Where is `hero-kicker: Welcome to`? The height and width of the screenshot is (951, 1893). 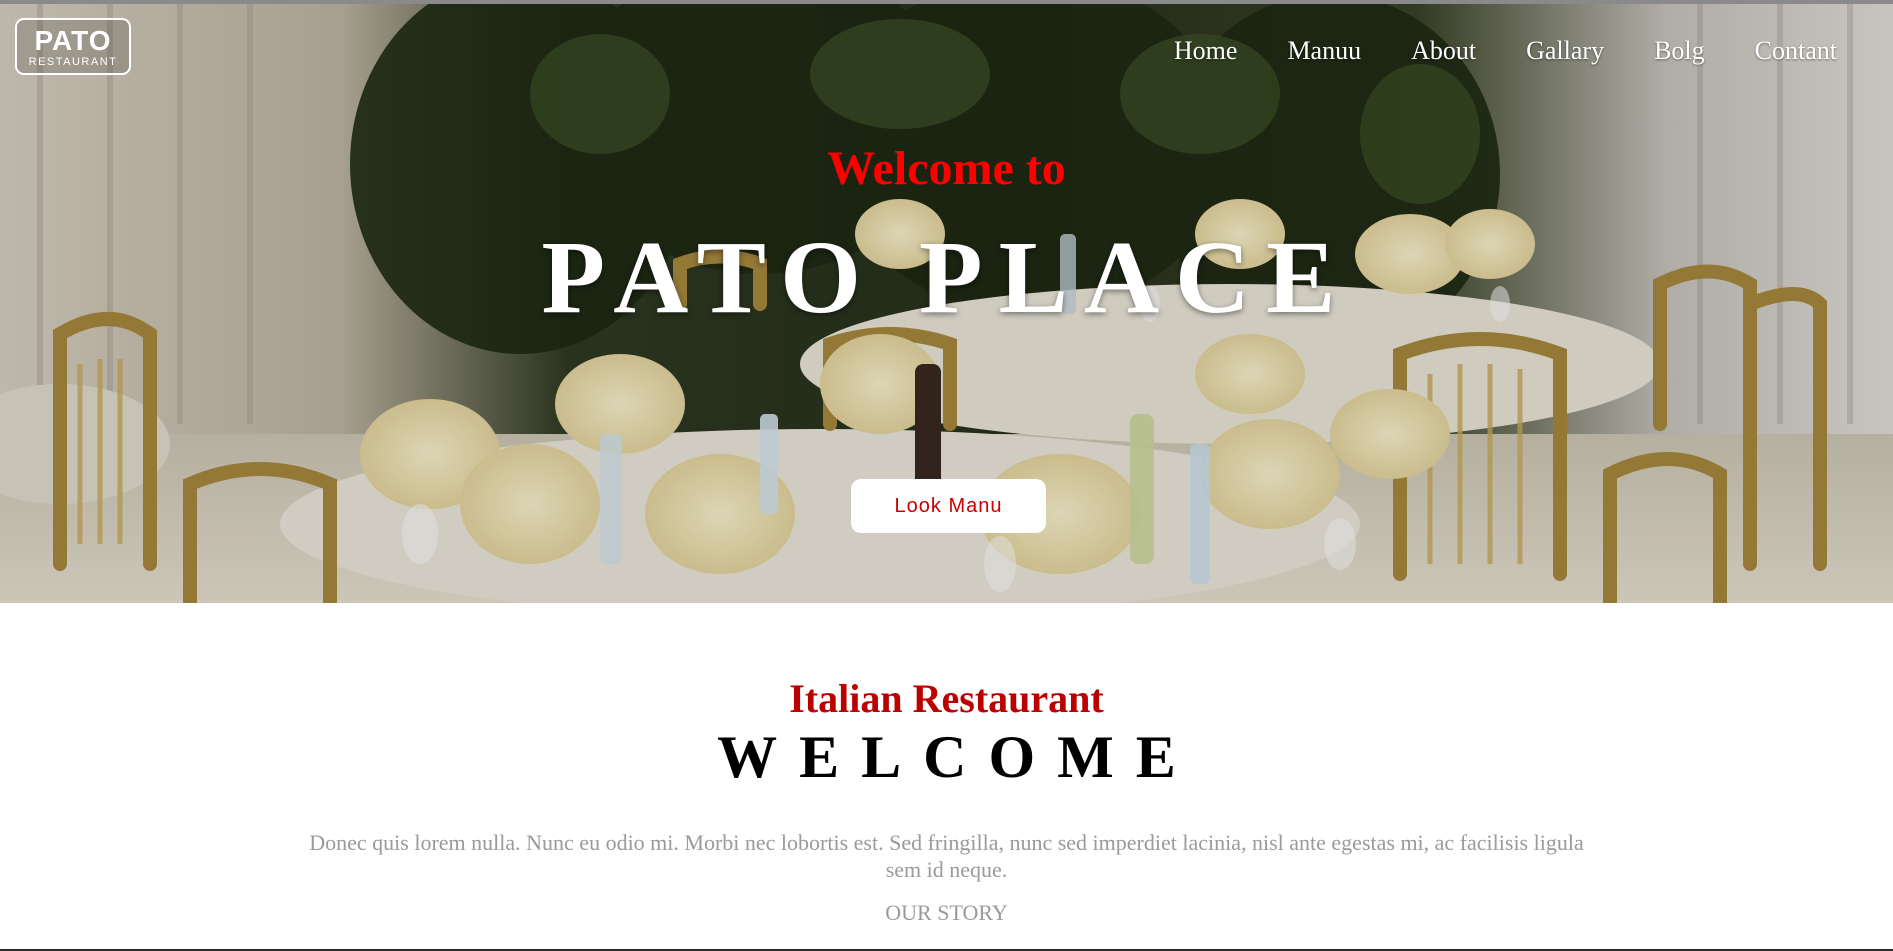
hero-kicker: Welcome to is located at coordinates (946, 168).